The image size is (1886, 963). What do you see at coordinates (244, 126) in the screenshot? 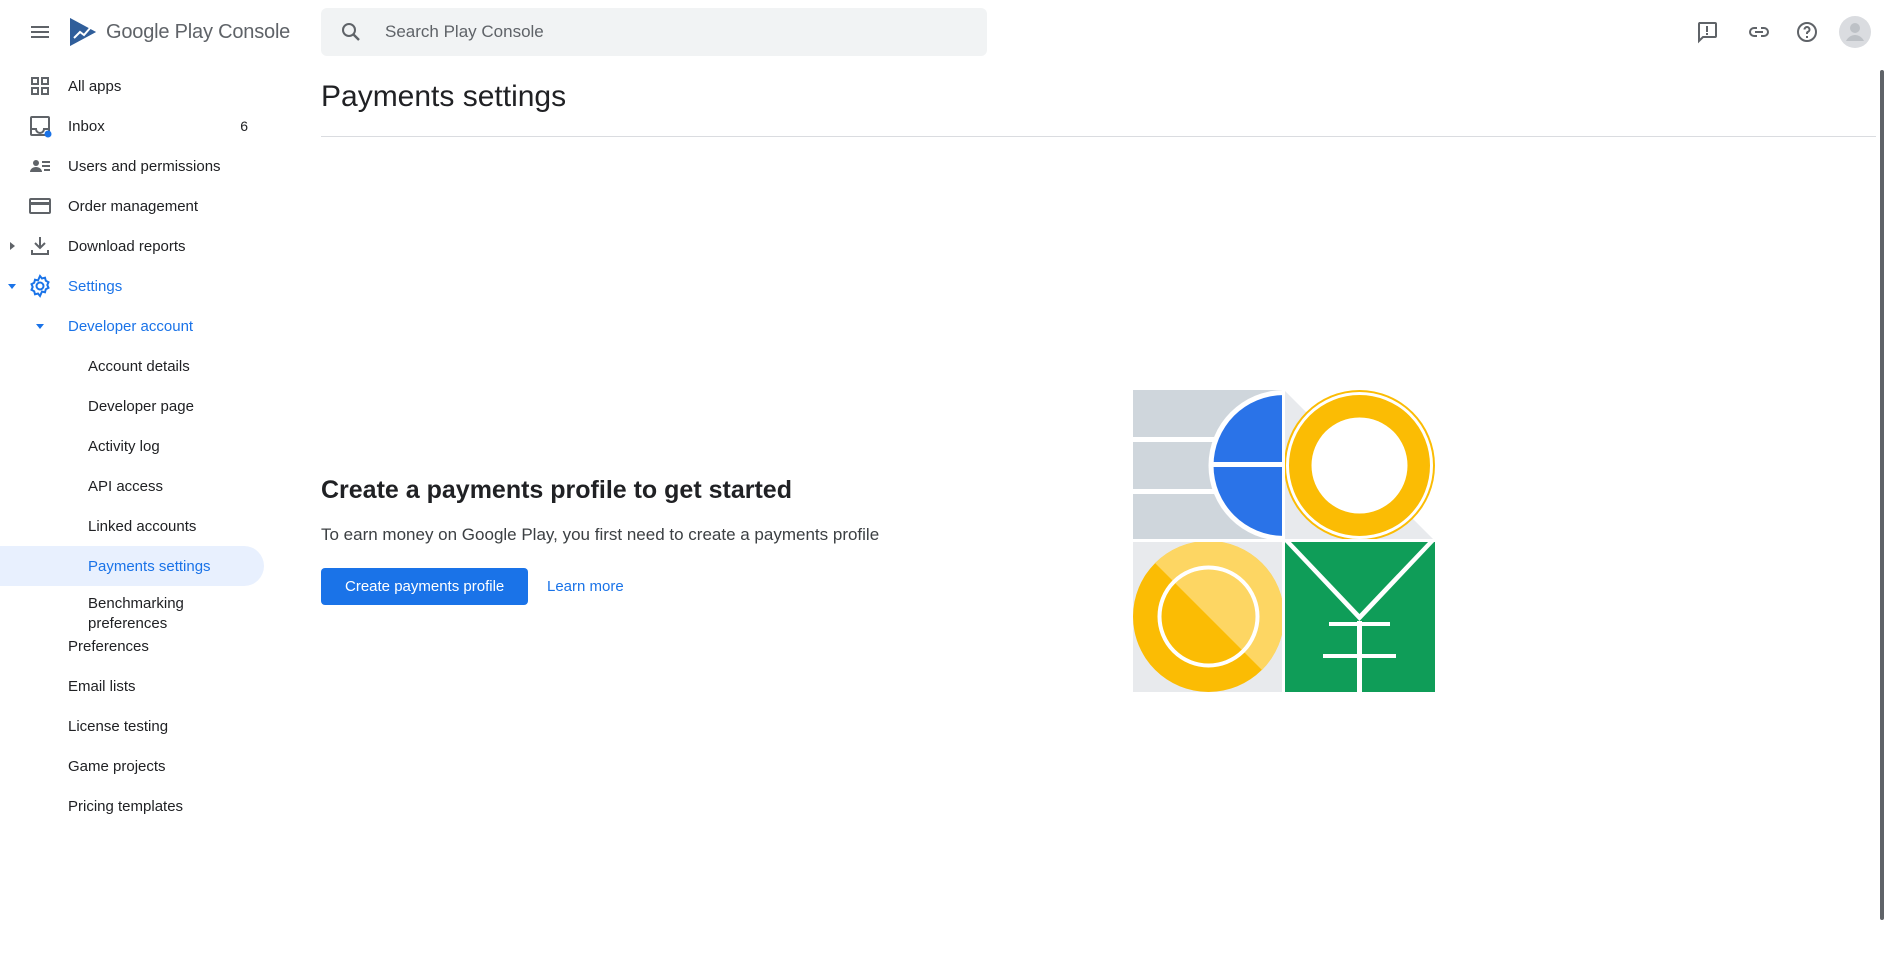
I see `inbox-count-badge: 6` at bounding box center [244, 126].